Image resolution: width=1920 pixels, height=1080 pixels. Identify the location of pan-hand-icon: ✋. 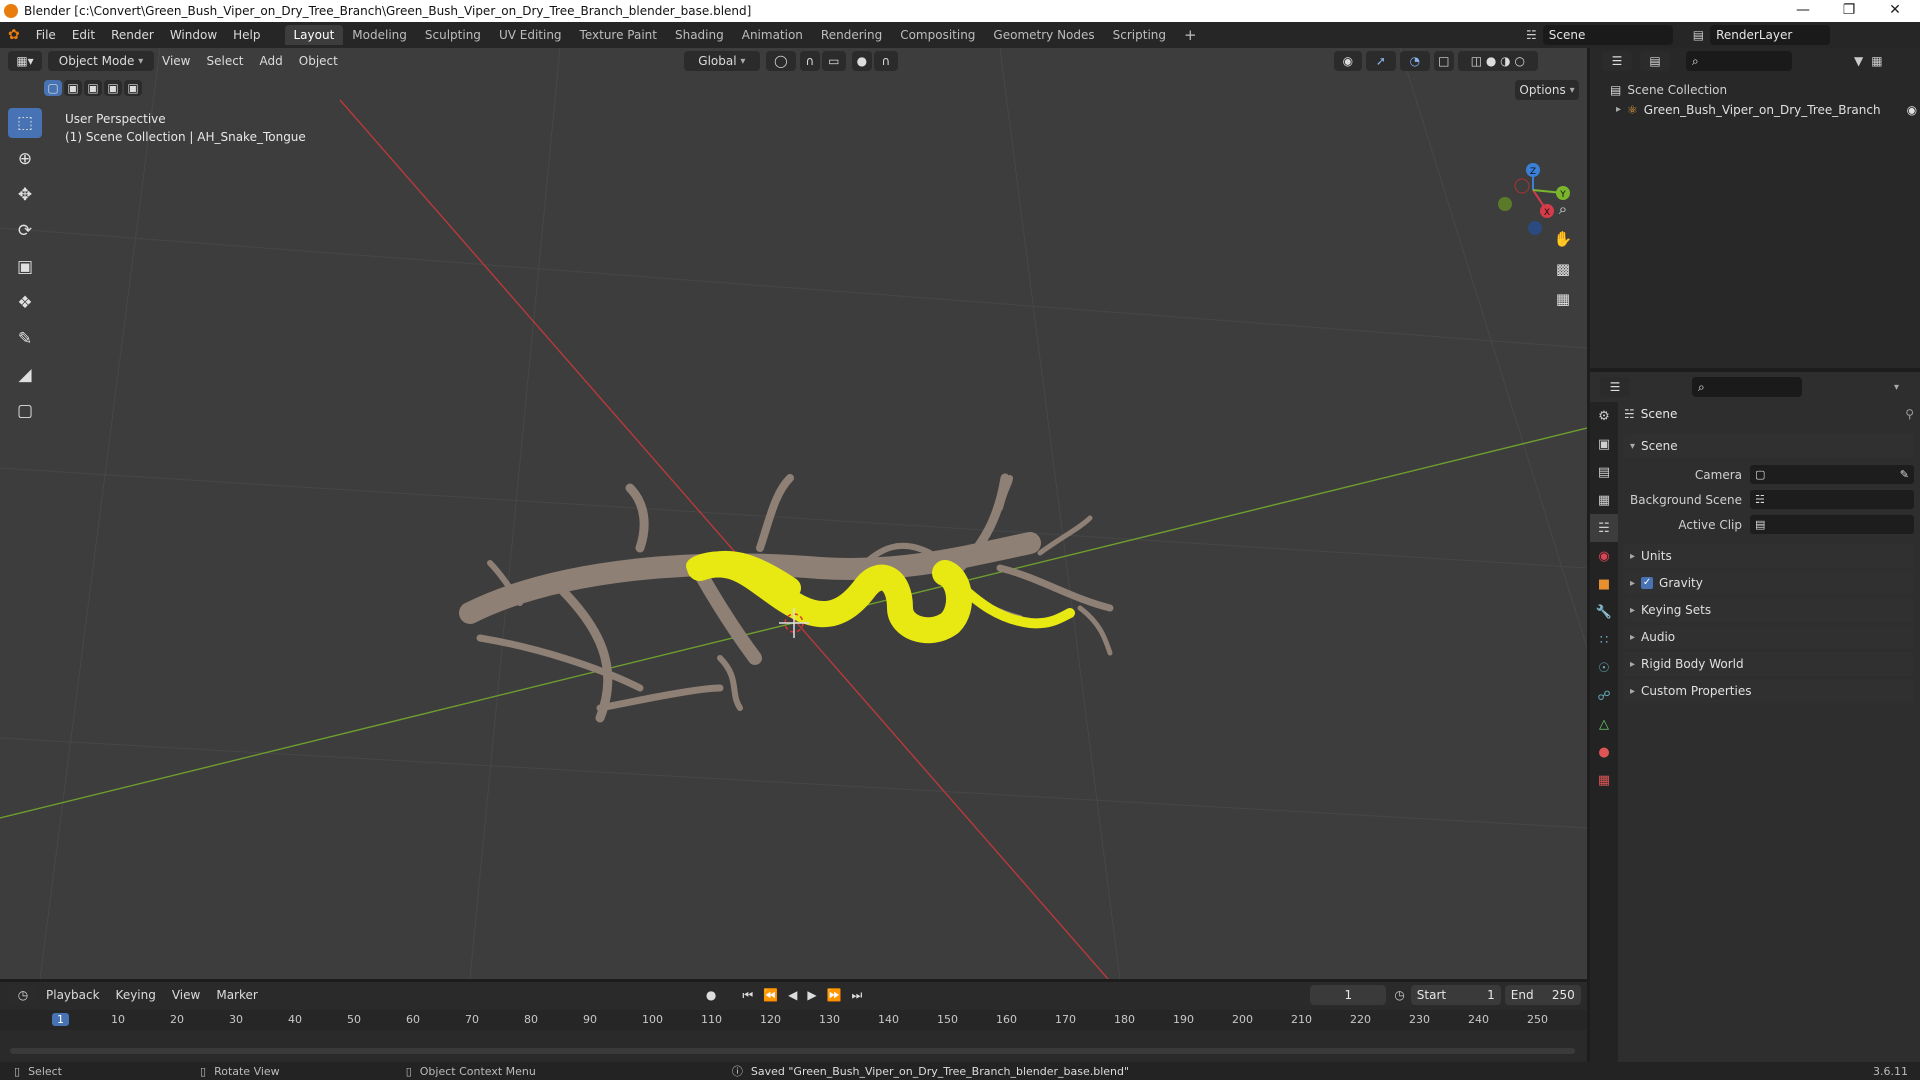
(1563, 239).